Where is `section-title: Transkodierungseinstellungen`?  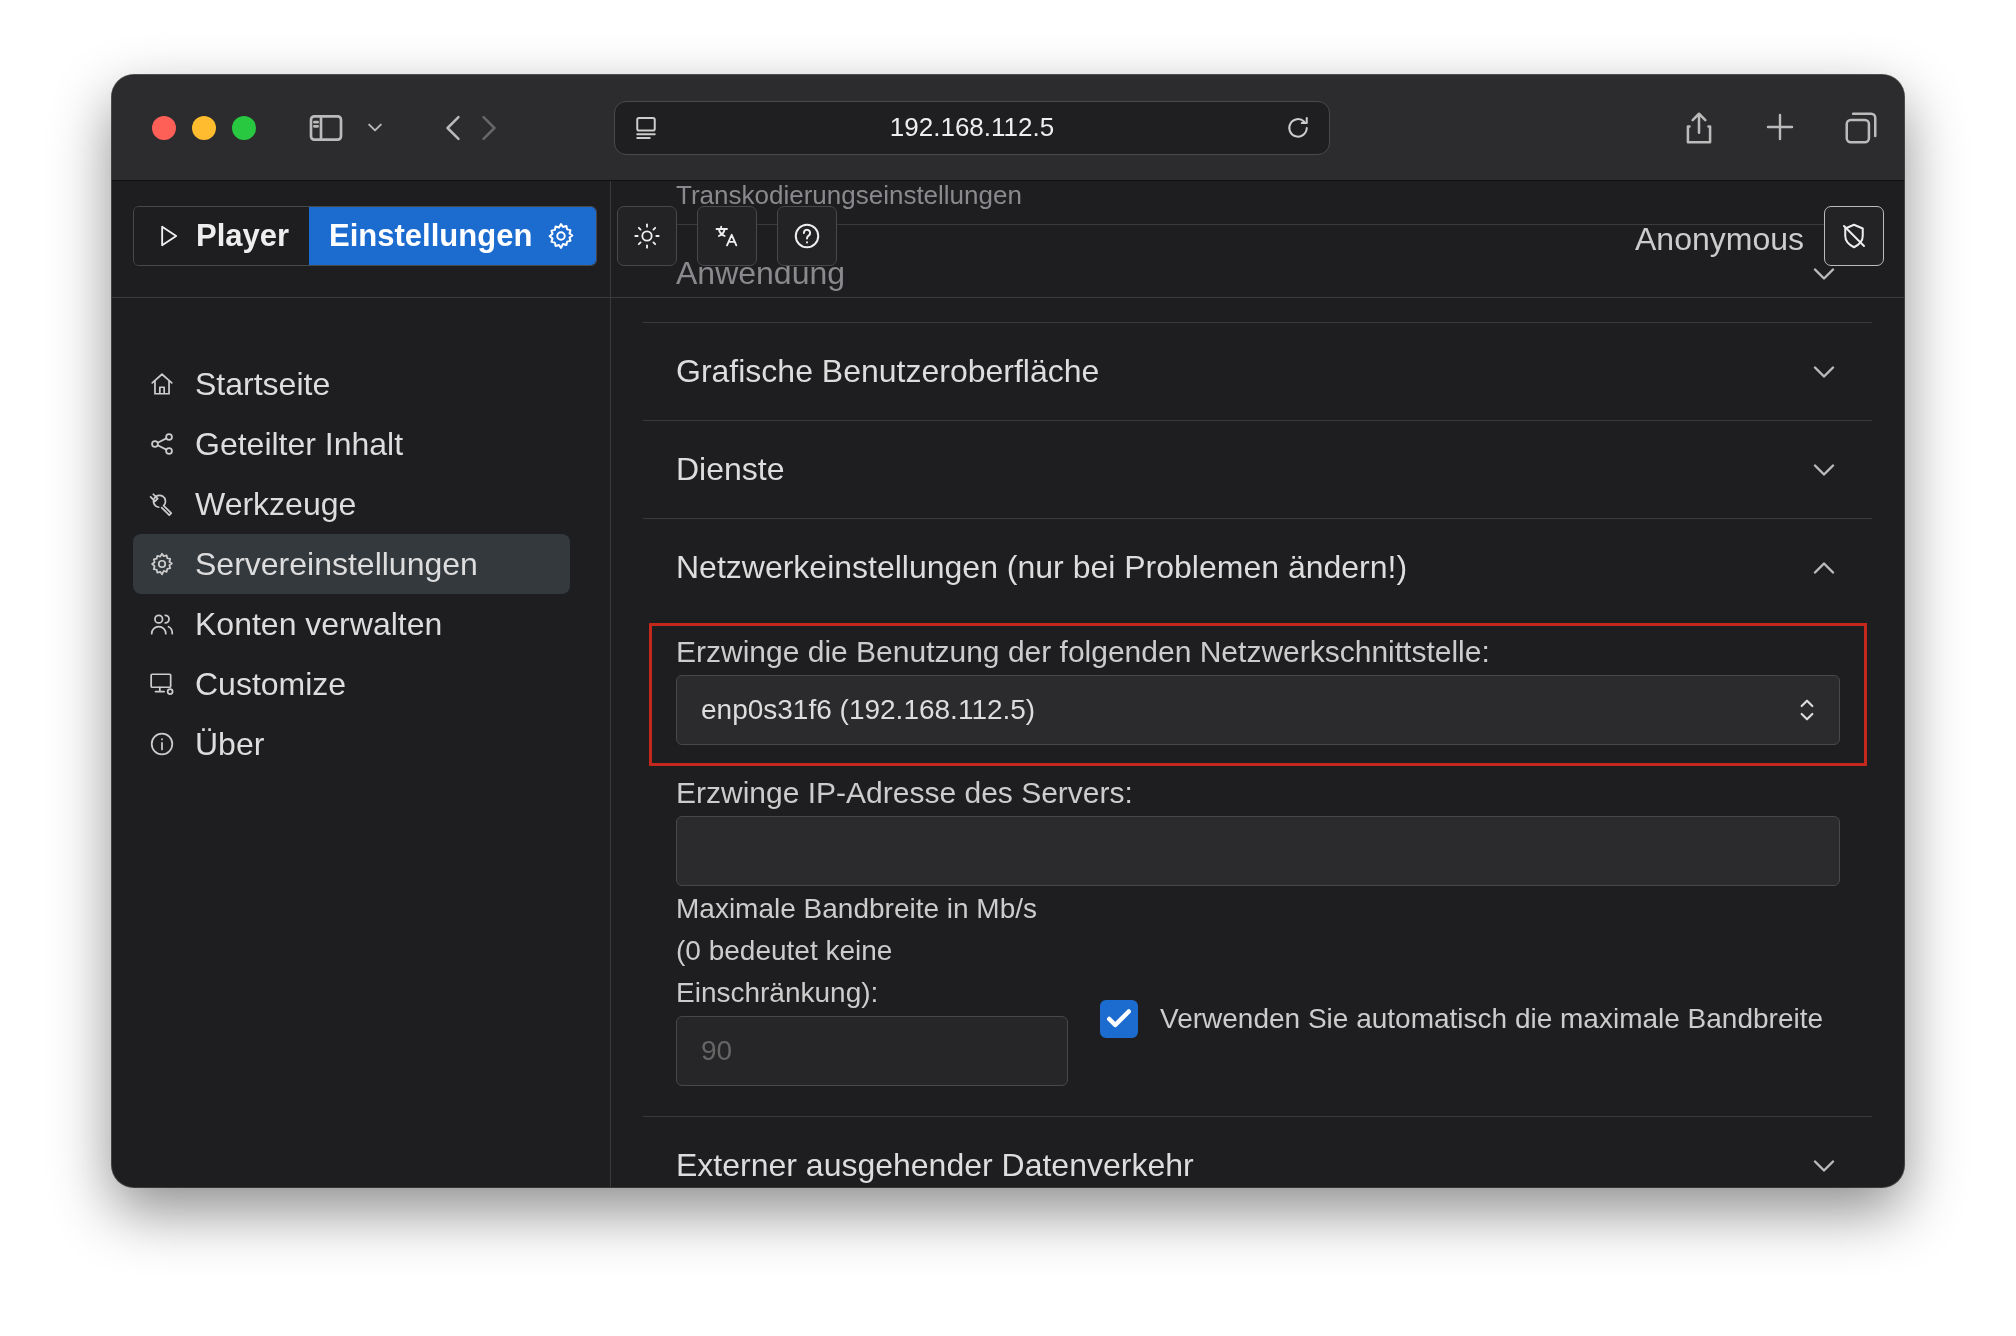
section-title: Transkodierungseinstellungen is located at coordinates (849, 195).